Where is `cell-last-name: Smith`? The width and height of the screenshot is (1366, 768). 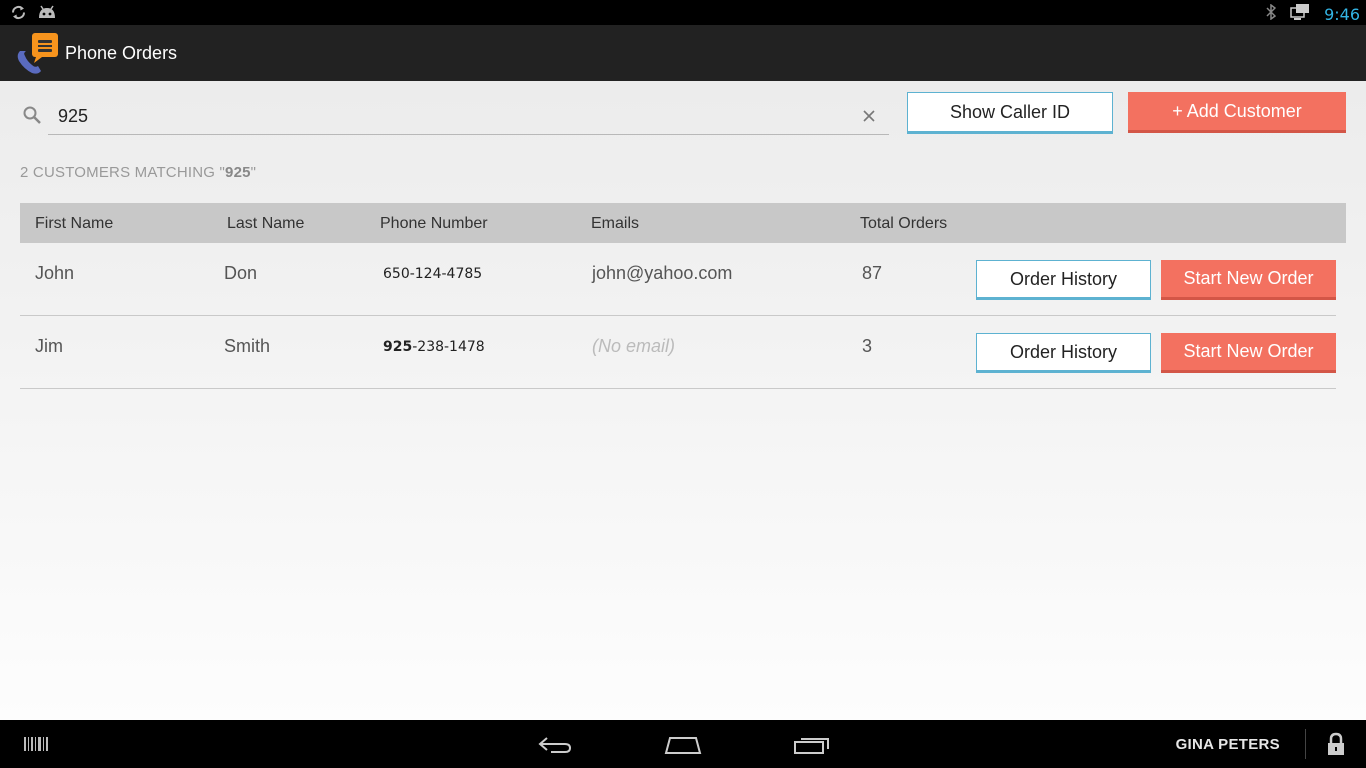
cell-last-name: Smith is located at coordinates (247, 346).